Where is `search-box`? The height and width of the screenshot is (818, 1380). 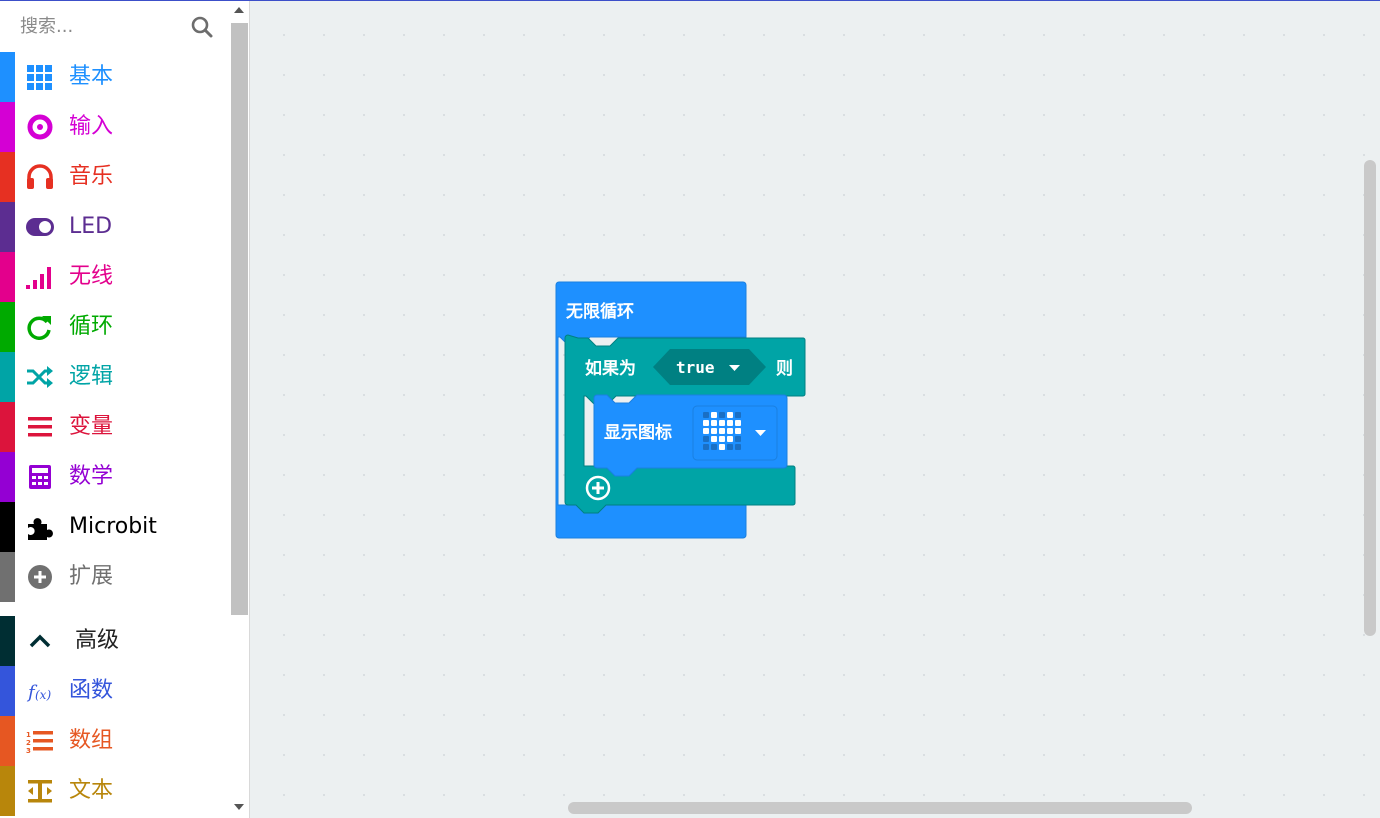 search-box is located at coordinates (115, 26).